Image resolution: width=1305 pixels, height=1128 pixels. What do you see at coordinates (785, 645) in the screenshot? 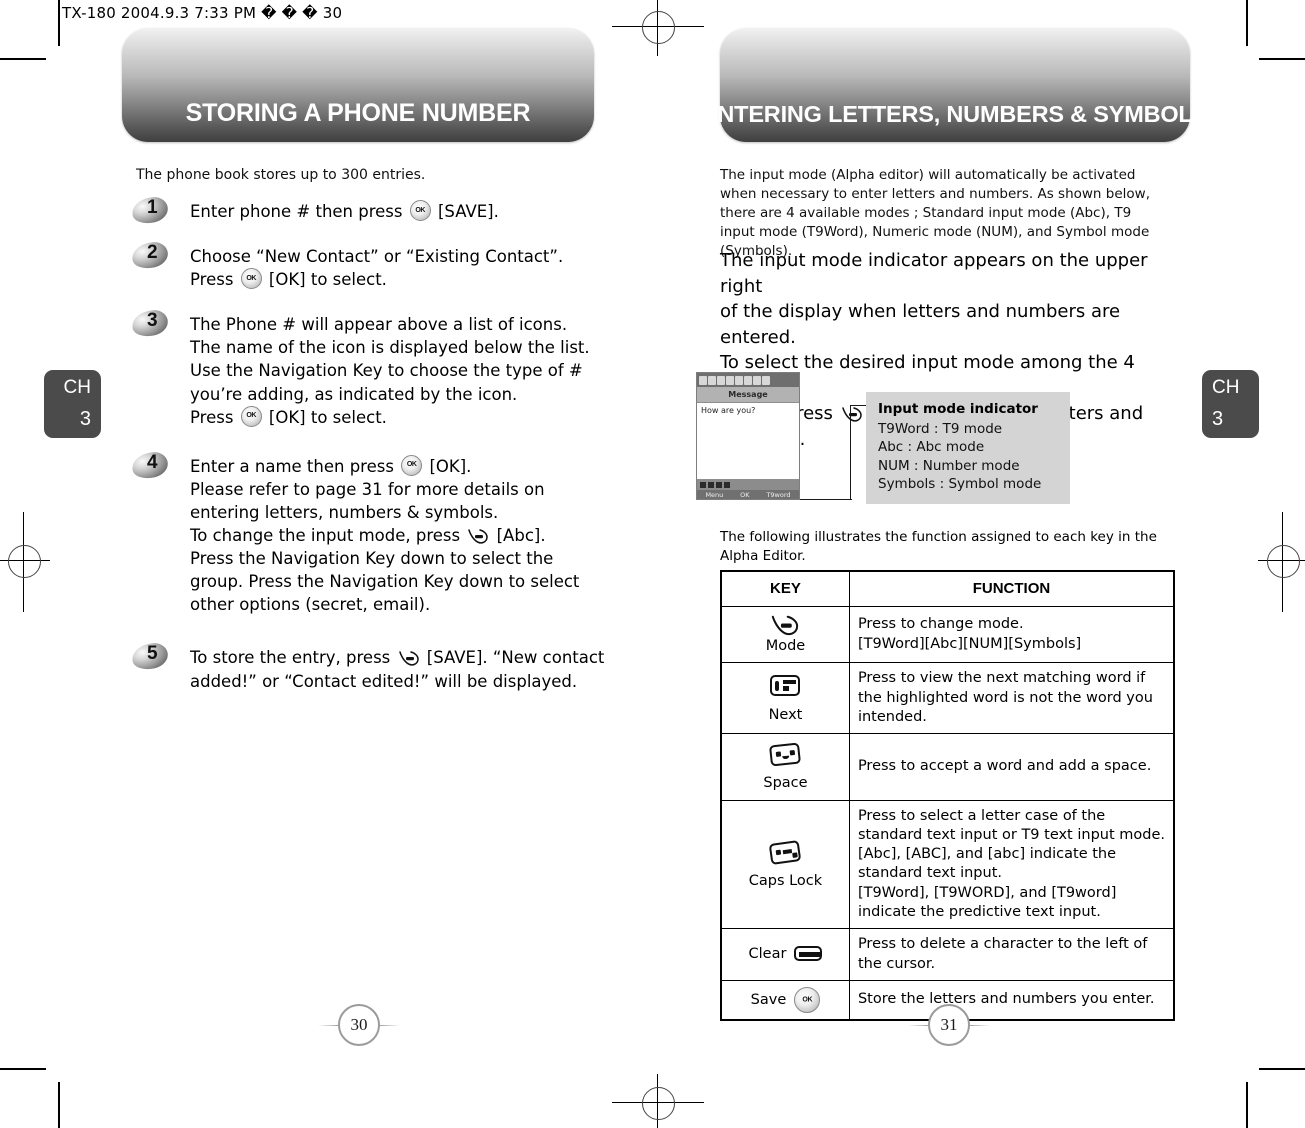
I see `table-cell-key-label: Mode` at bounding box center [785, 645].